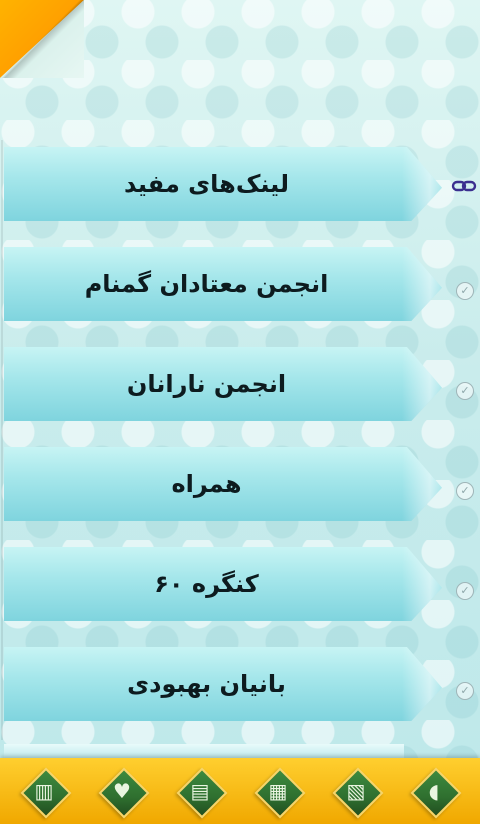 This screenshot has height=824, width=480. Describe the element at coordinates (206, 384) in the screenshot. I see `menu-item-label: انجمن نارانان` at that location.